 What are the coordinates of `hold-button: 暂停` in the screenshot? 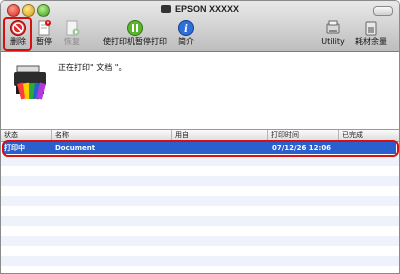 It's located at (44, 34).